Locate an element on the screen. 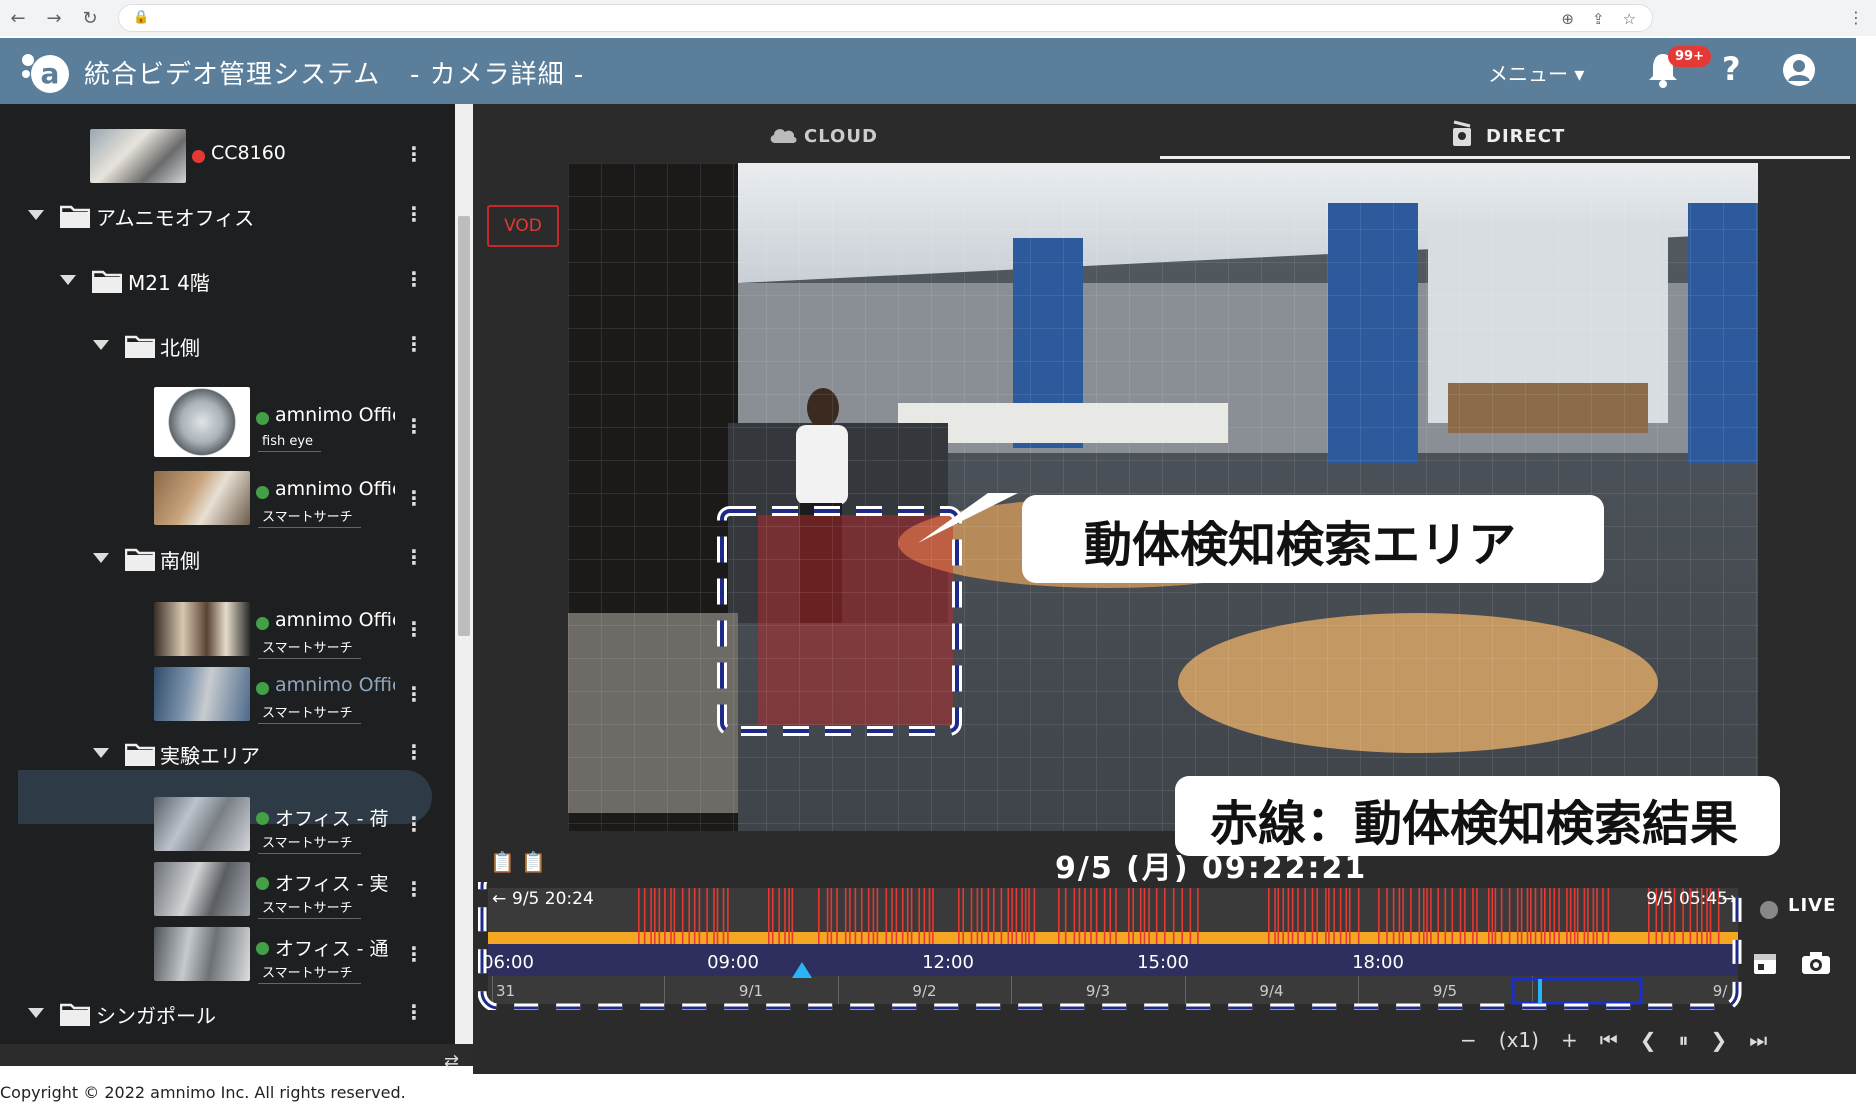 The image size is (1876, 1106). scrollbar-thumb is located at coordinates (464, 426).